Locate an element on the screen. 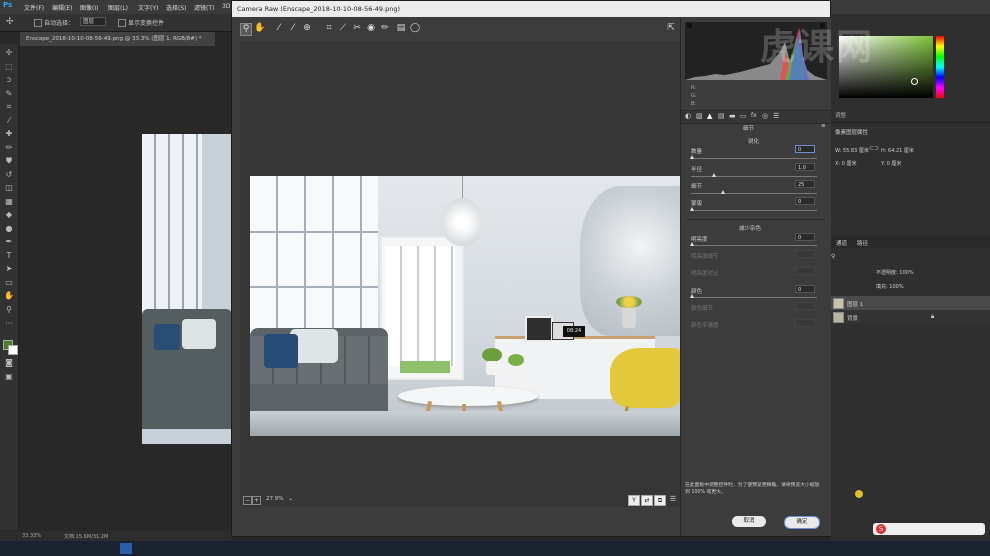 The image size is (990, 556). blur-icon: ◆ is located at coordinates (9, 215).